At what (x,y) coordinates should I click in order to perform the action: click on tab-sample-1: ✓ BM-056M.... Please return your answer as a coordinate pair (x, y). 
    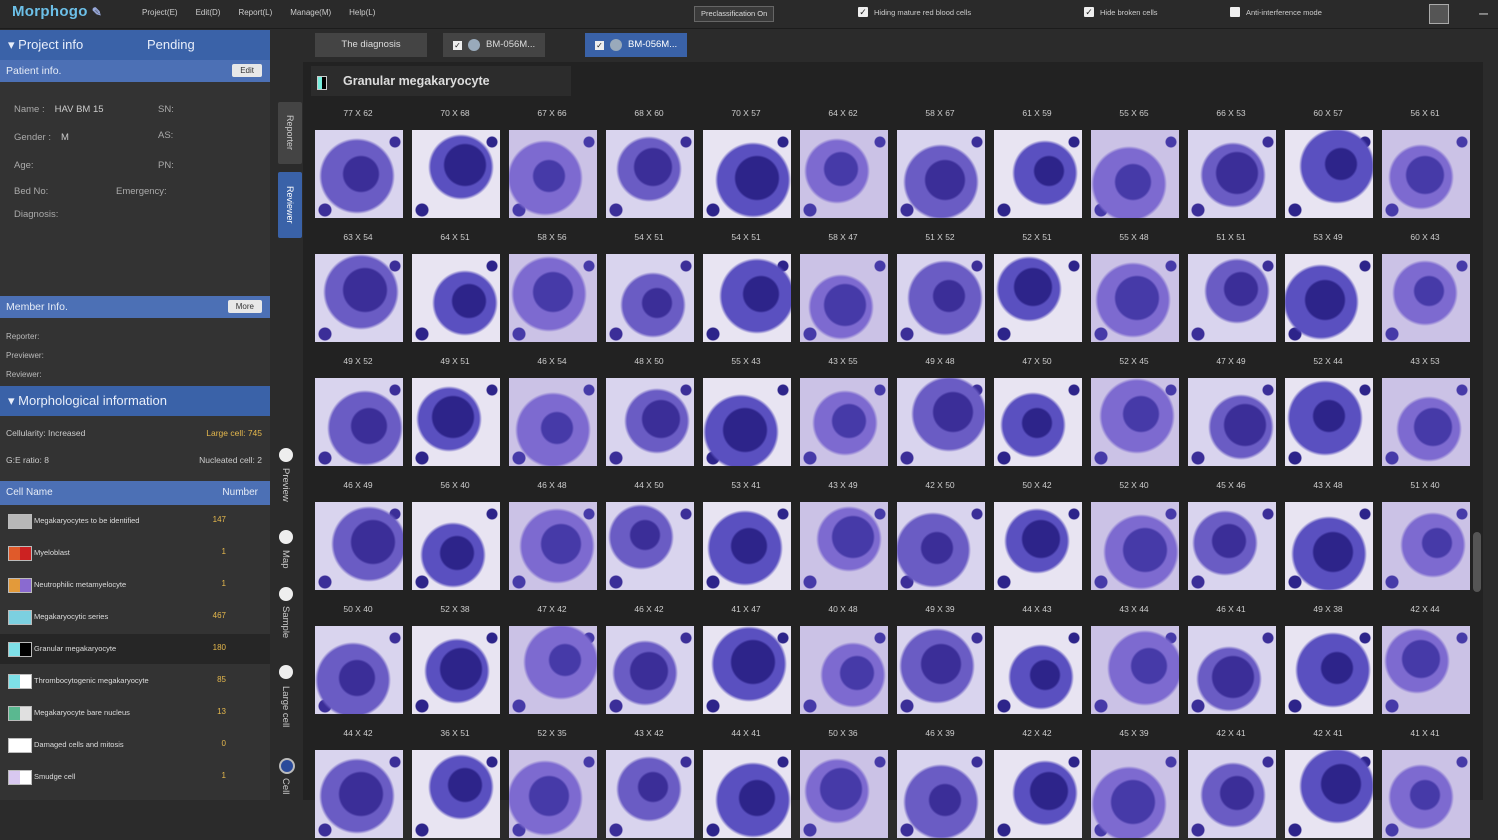
    Looking at the image, I should click on (494, 45).